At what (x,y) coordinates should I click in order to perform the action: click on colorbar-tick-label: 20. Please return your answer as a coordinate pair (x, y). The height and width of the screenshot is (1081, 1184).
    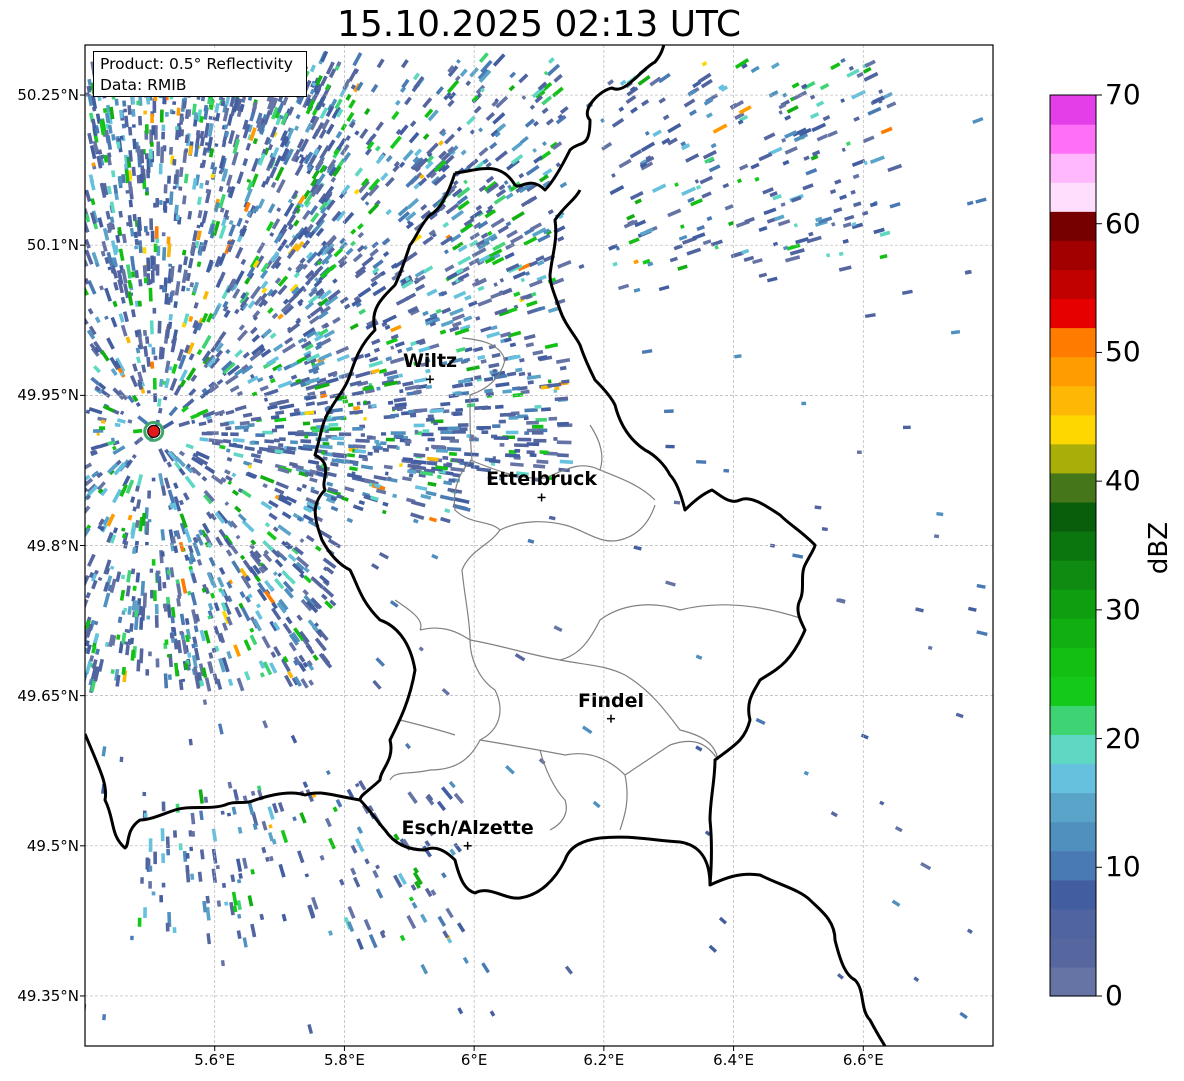
    Looking at the image, I should click on (1123, 738).